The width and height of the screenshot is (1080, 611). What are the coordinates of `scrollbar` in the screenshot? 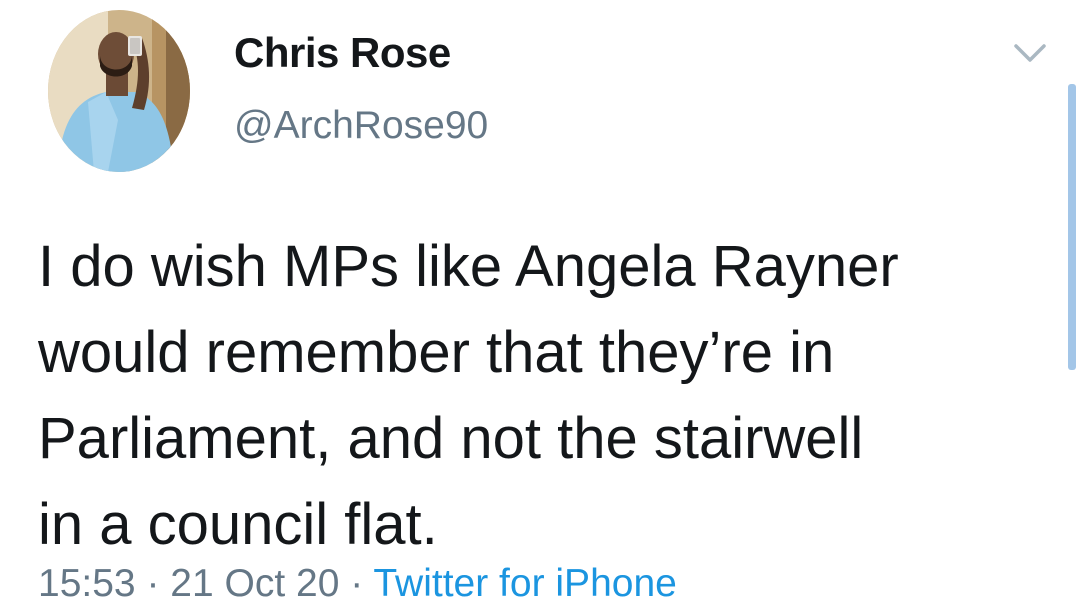 It's located at (1072, 227).